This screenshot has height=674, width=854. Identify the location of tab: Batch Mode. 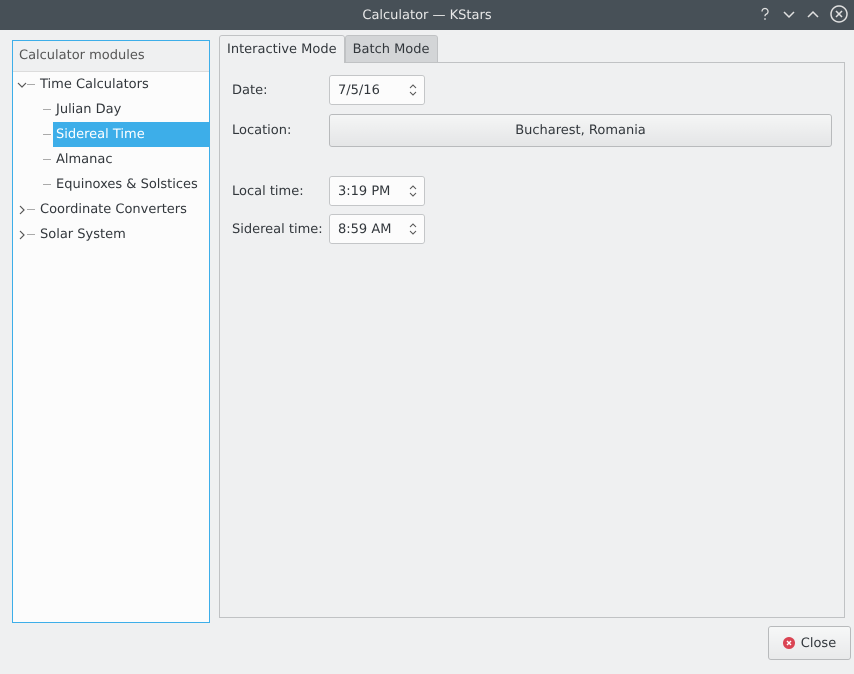
(391, 48).